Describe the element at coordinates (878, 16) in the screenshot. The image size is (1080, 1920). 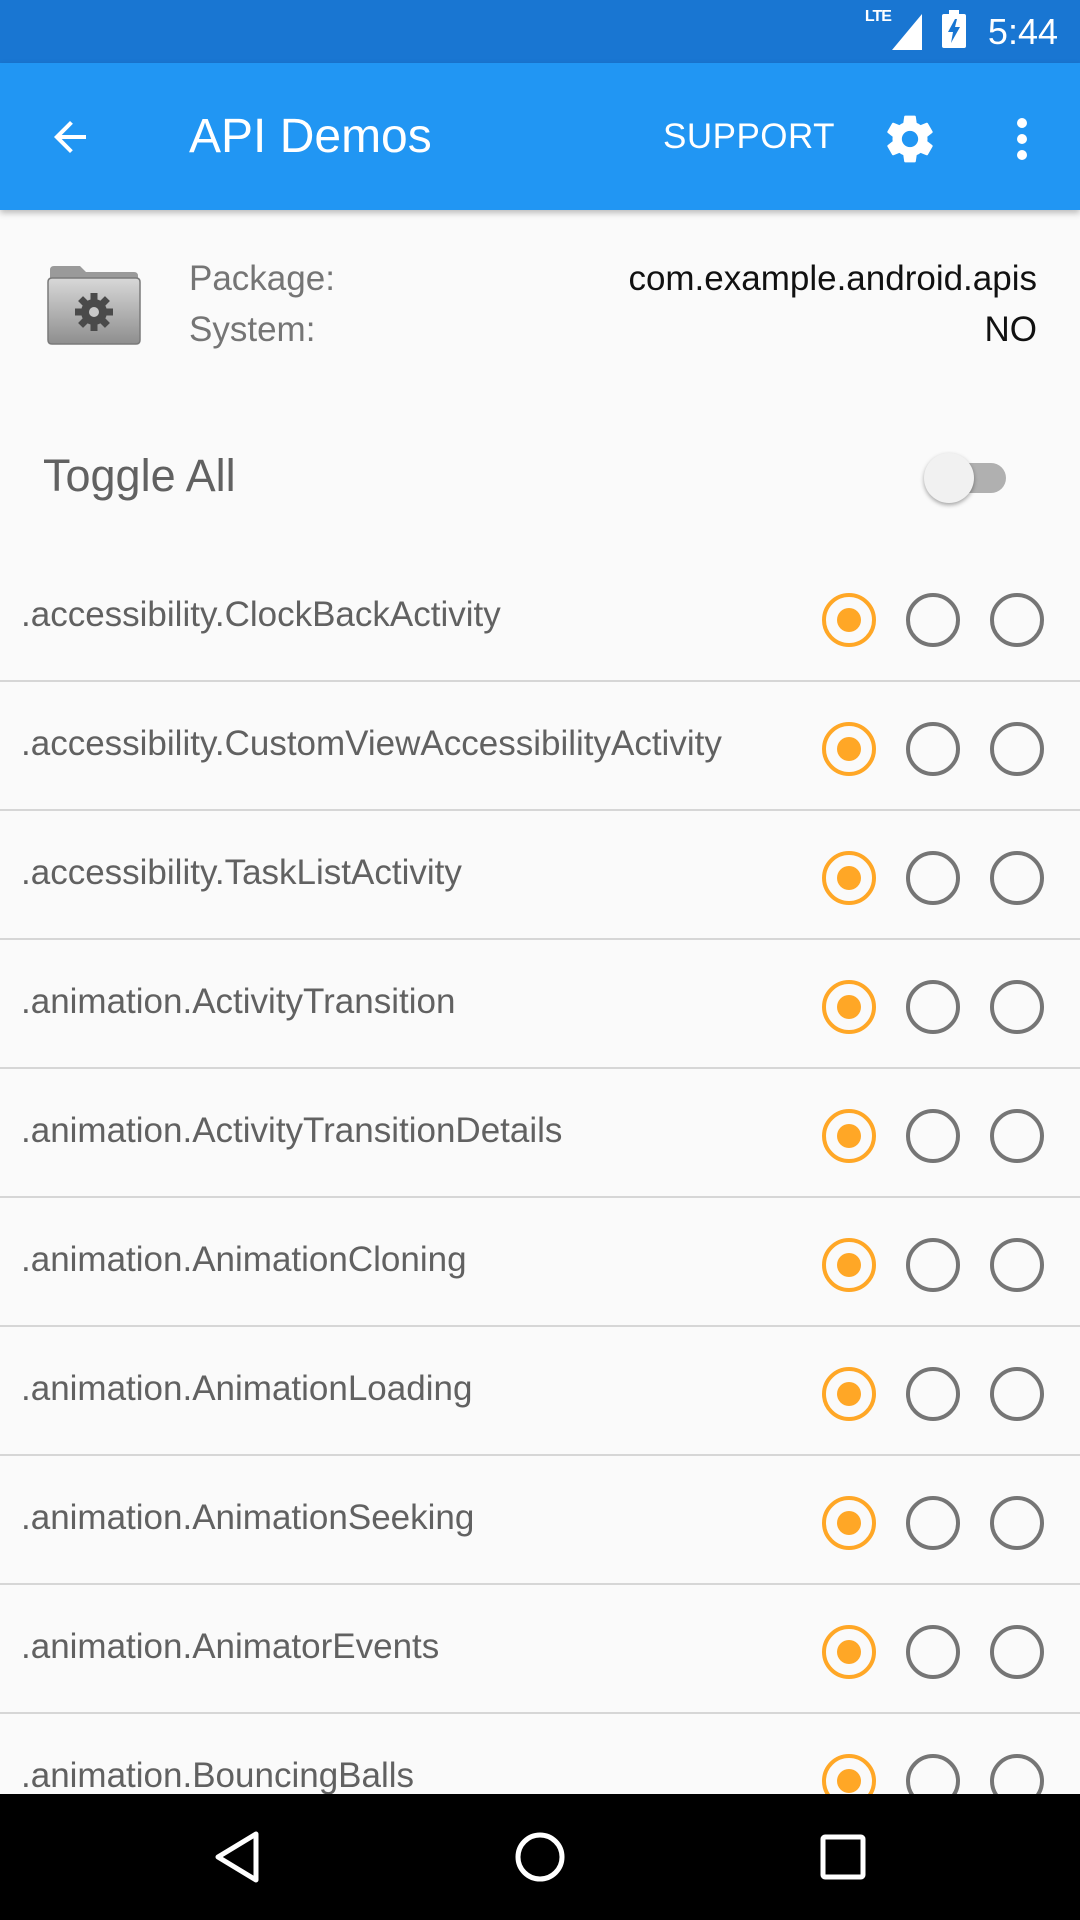
I see `network-type: LTE` at that location.